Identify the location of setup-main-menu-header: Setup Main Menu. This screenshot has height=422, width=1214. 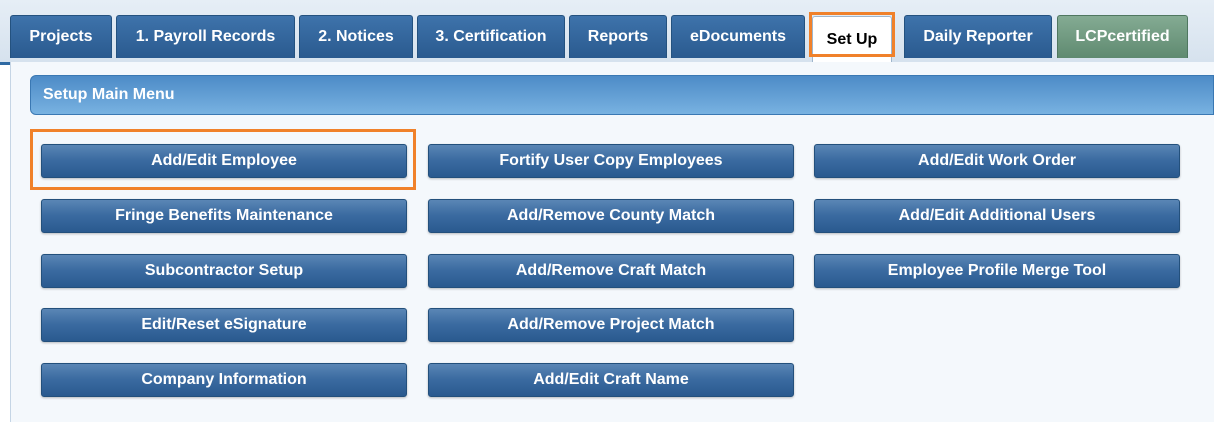
(622, 95).